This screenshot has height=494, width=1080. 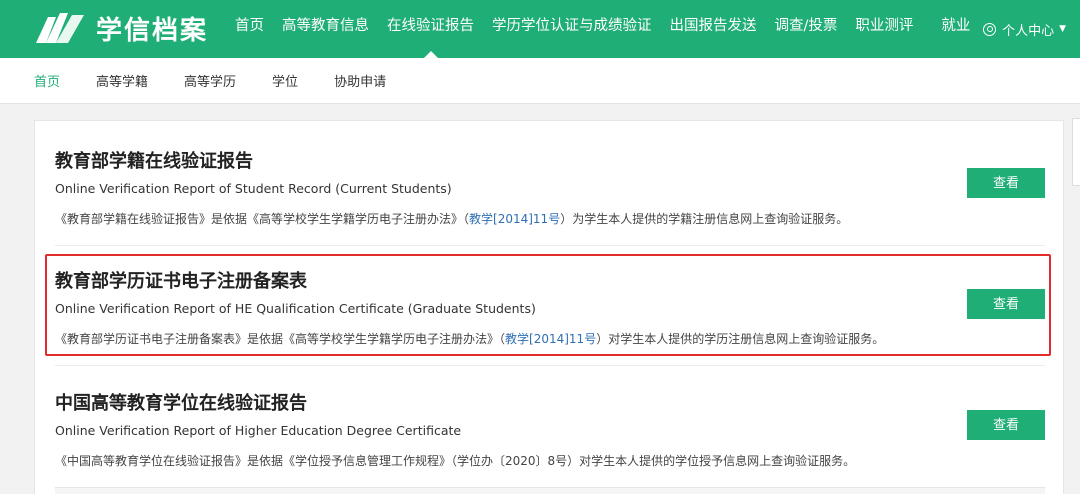 I want to click on regulation-link: 教学[2014]11号, so click(x=514, y=219).